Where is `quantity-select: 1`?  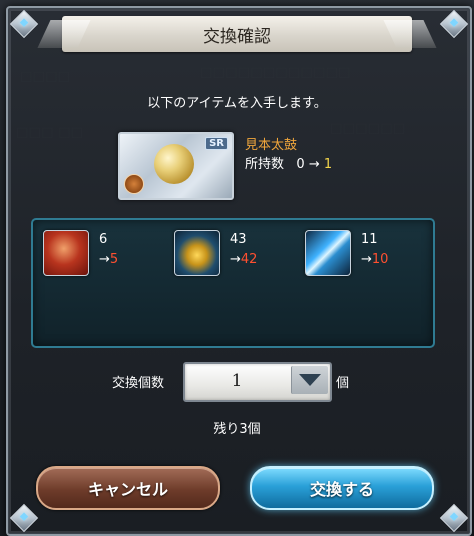 quantity-select: 1 is located at coordinates (257, 382).